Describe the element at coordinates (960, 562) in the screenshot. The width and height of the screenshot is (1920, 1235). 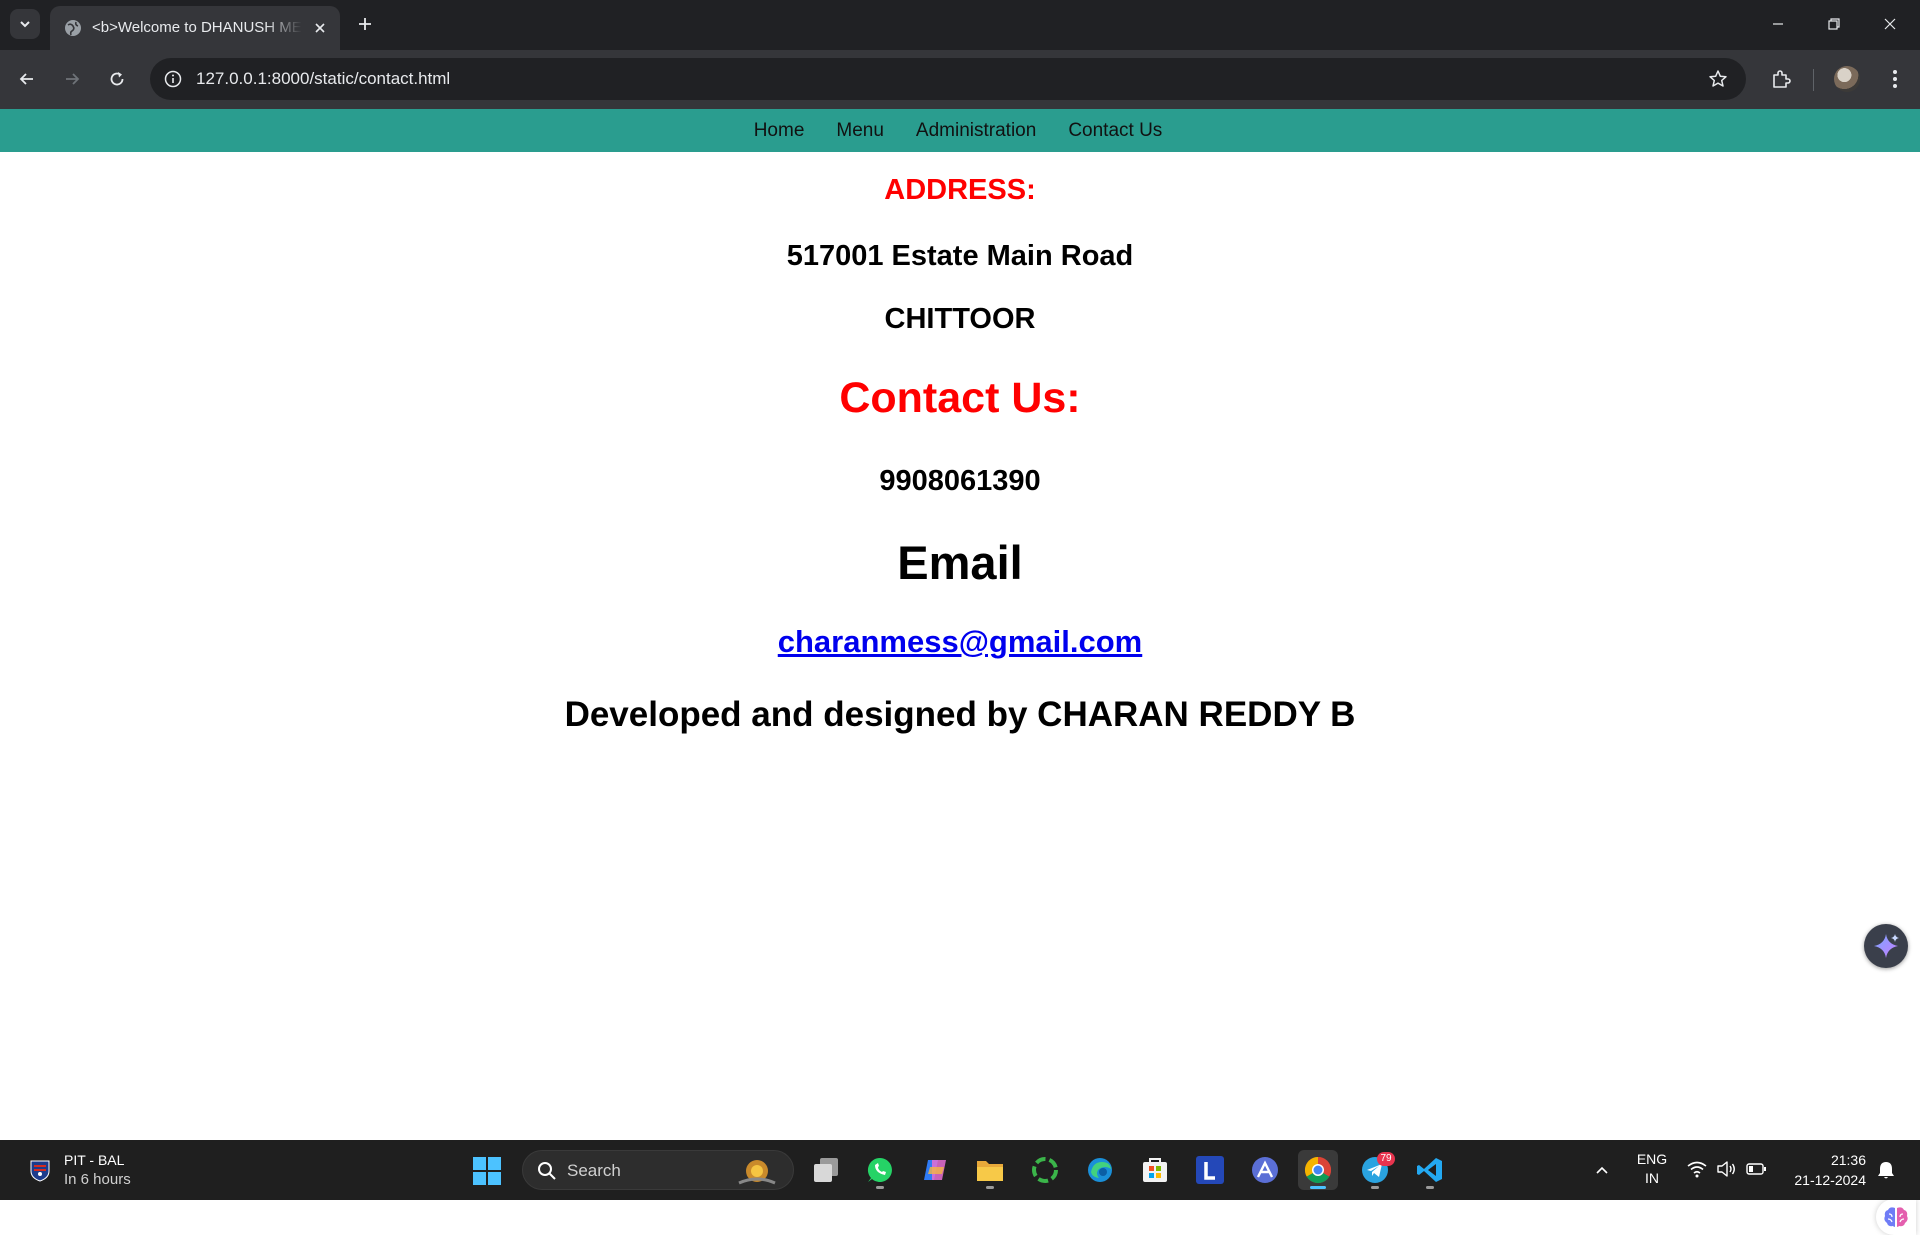
I see `email-heading: Email` at that location.